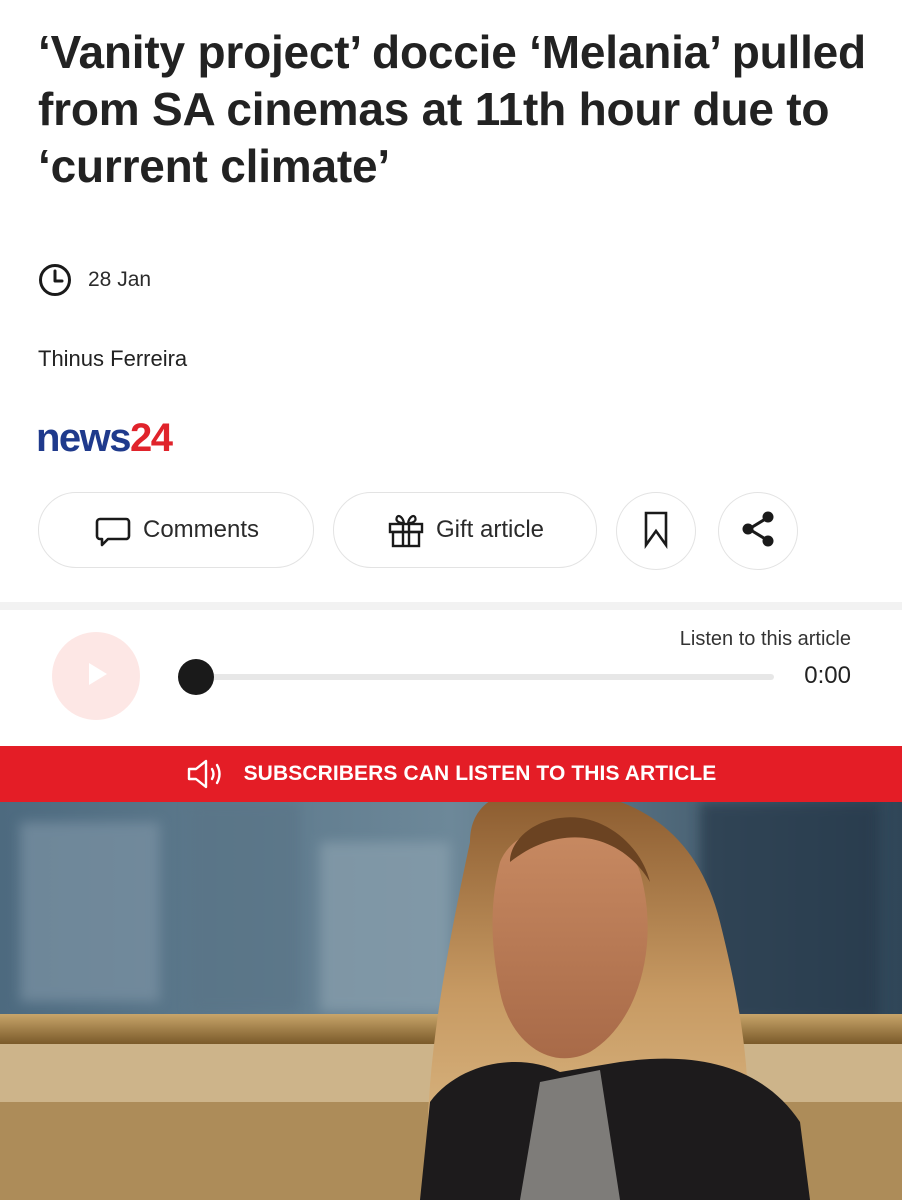  Describe the element at coordinates (113, 530) in the screenshot. I see `comment-icon` at that location.